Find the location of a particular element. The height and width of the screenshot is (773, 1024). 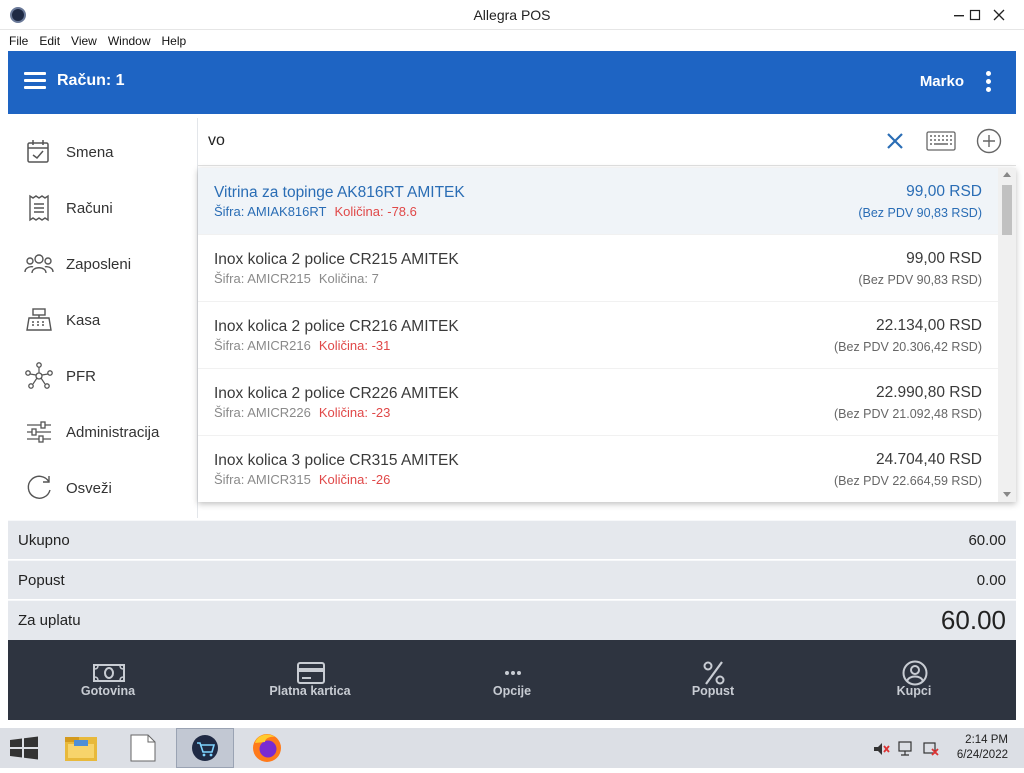

sidebar-item-label: Osveži is located at coordinates (89, 488).